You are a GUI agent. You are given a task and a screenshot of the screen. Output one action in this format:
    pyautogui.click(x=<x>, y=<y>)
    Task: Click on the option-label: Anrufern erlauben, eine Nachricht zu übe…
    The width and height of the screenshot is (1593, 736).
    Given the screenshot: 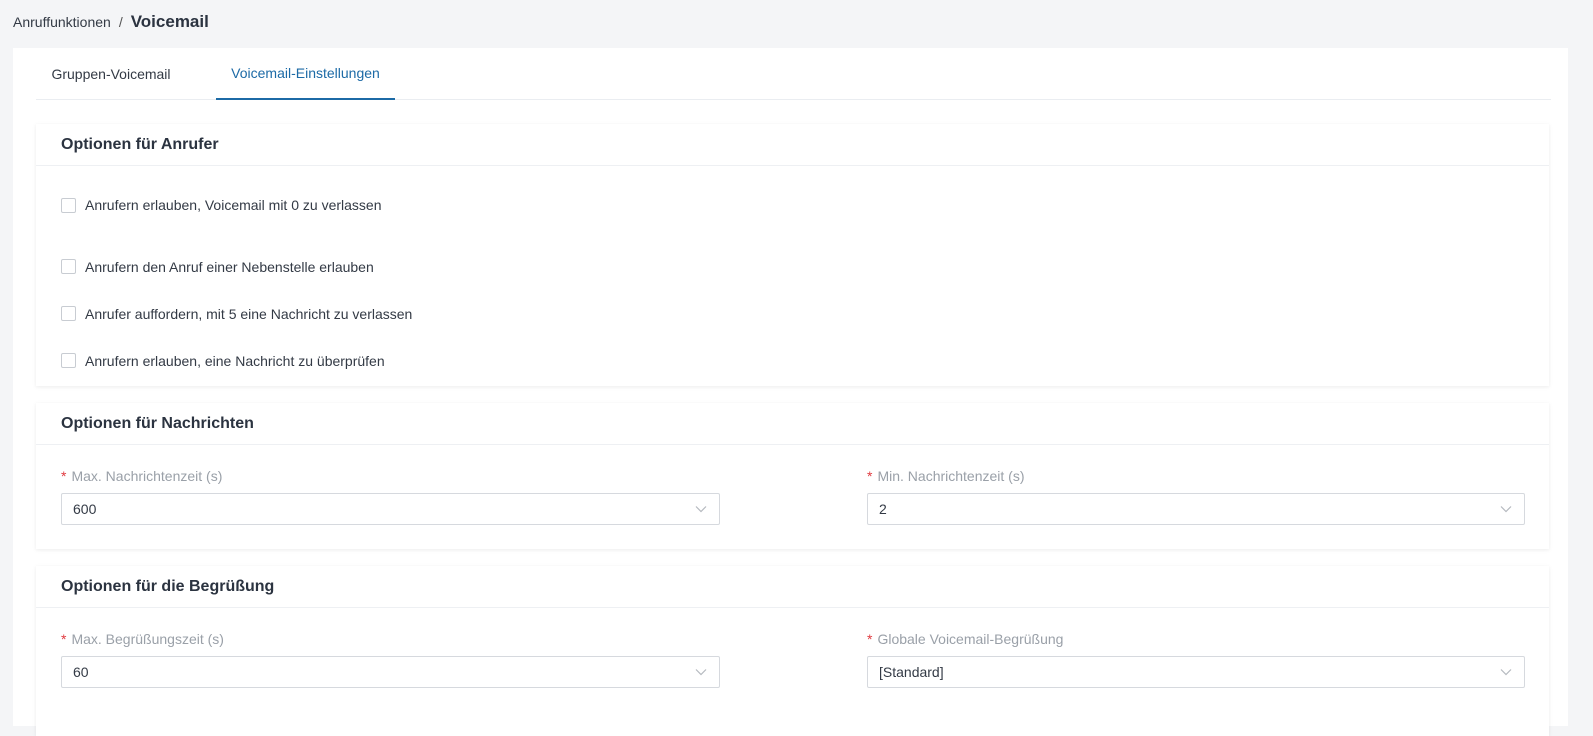 What is the action you would take?
    pyautogui.click(x=235, y=360)
    